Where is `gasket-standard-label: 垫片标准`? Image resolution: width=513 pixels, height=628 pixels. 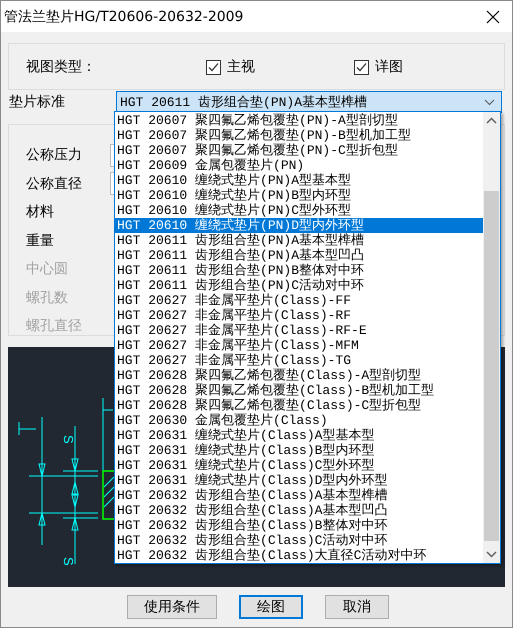
gasket-standard-label: 垫片标准 is located at coordinates (37, 102).